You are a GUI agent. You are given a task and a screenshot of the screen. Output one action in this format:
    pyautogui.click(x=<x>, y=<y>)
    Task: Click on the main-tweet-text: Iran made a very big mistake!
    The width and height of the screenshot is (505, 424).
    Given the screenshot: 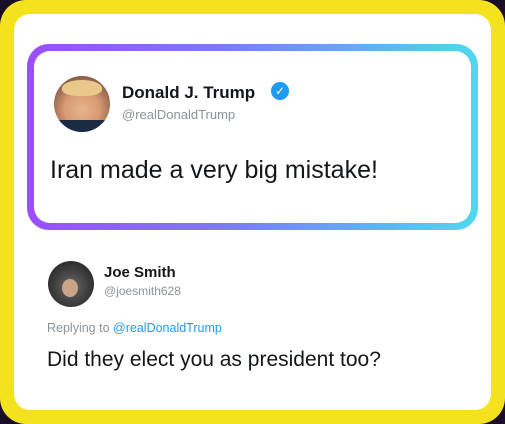 What is the action you would take?
    pyautogui.click(x=214, y=170)
    